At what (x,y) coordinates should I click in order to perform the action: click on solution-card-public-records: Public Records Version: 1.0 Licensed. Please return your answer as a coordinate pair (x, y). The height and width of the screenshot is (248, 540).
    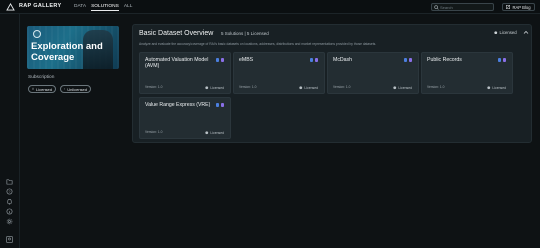
    Looking at the image, I should click on (467, 73).